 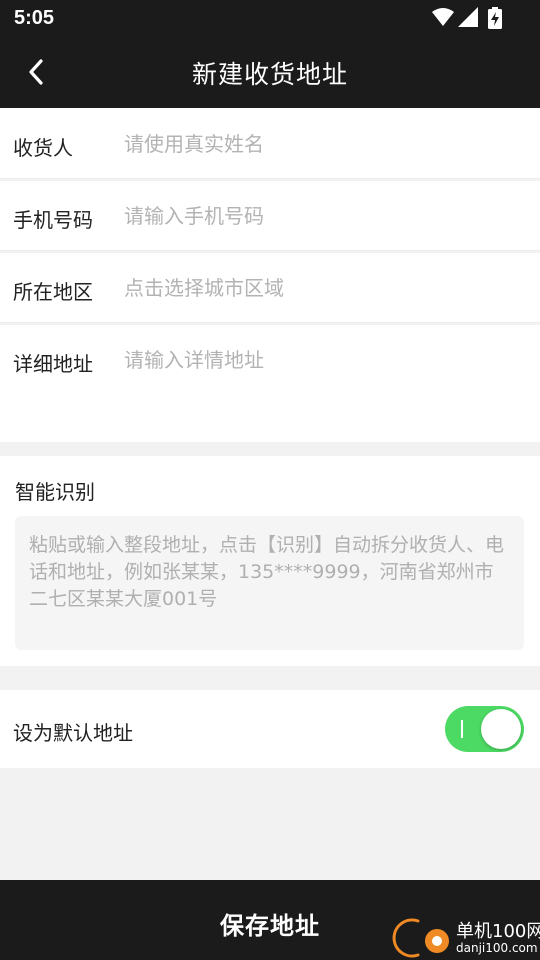 What do you see at coordinates (324, 216) in the screenshot?
I see `phone-input` at bounding box center [324, 216].